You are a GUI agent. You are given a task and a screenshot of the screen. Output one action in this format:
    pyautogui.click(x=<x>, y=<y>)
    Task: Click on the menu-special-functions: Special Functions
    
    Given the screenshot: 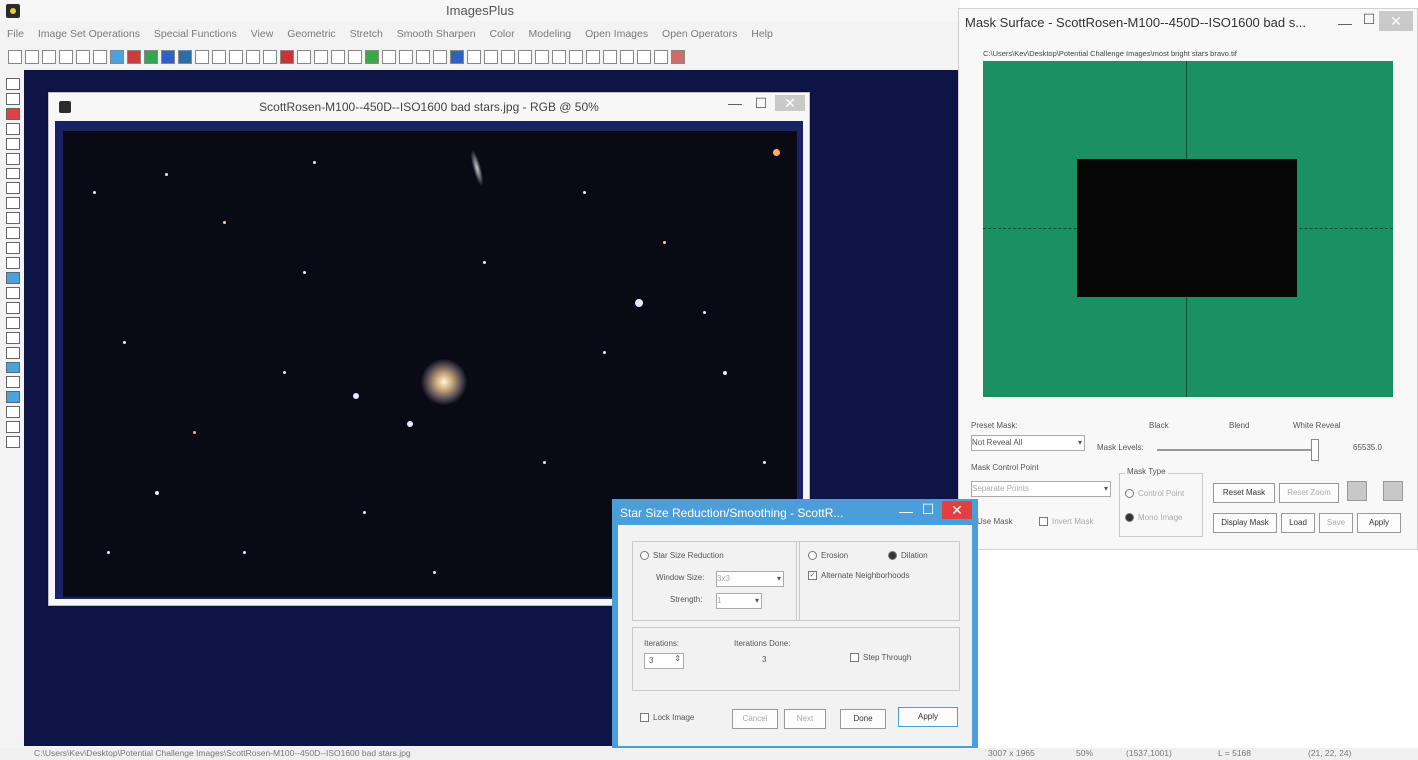 What is the action you would take?
    pyautogui.click(x=195, y=34)
    